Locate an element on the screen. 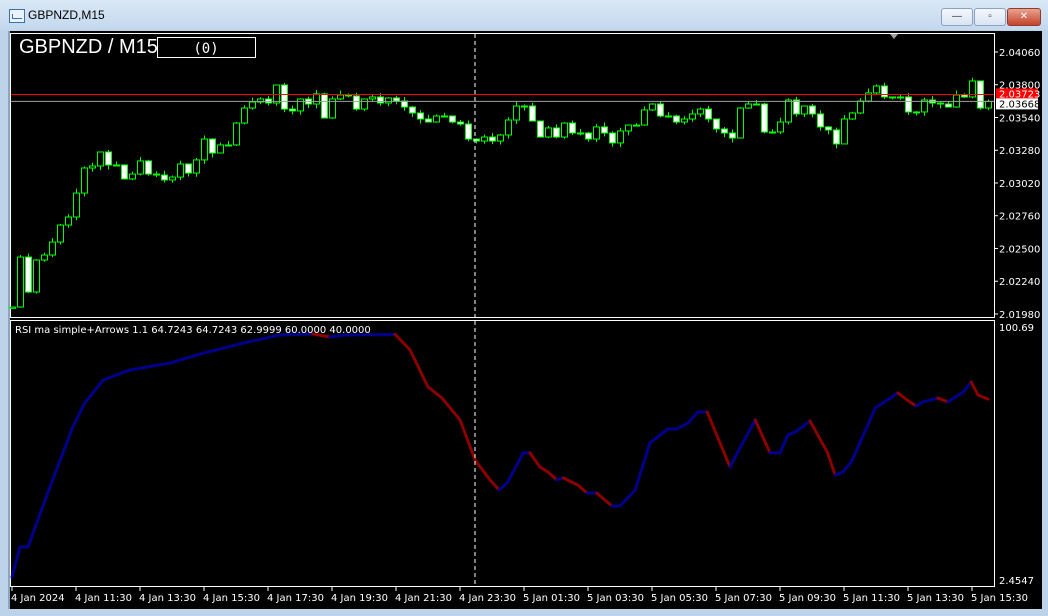 The height and width of the screenshot is (616, 1048). time-tick-label: 5 Jan 03:30 is located at coordinates (615, 598).